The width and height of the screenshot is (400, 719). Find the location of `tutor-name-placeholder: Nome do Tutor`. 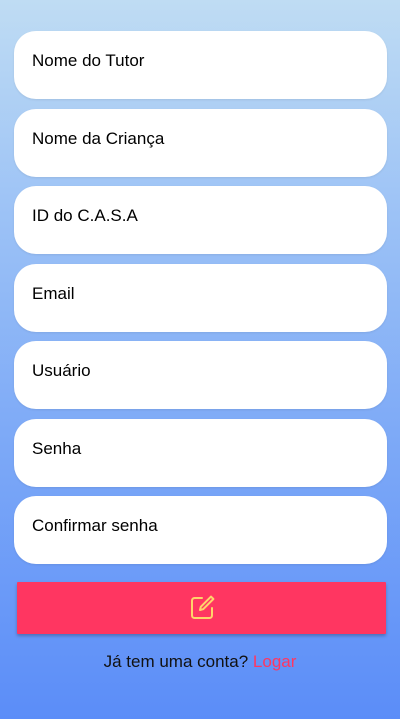

tutor-name-placeholder: Nome do Tutor is located at coordinates (88, 60).